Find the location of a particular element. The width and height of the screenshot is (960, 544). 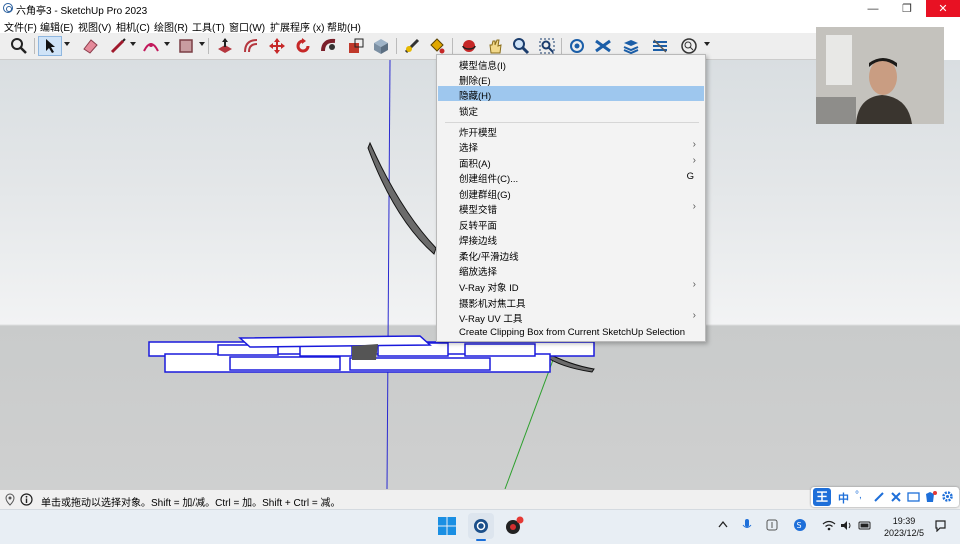

minimize-button: — is located at coordinates (873, 8).